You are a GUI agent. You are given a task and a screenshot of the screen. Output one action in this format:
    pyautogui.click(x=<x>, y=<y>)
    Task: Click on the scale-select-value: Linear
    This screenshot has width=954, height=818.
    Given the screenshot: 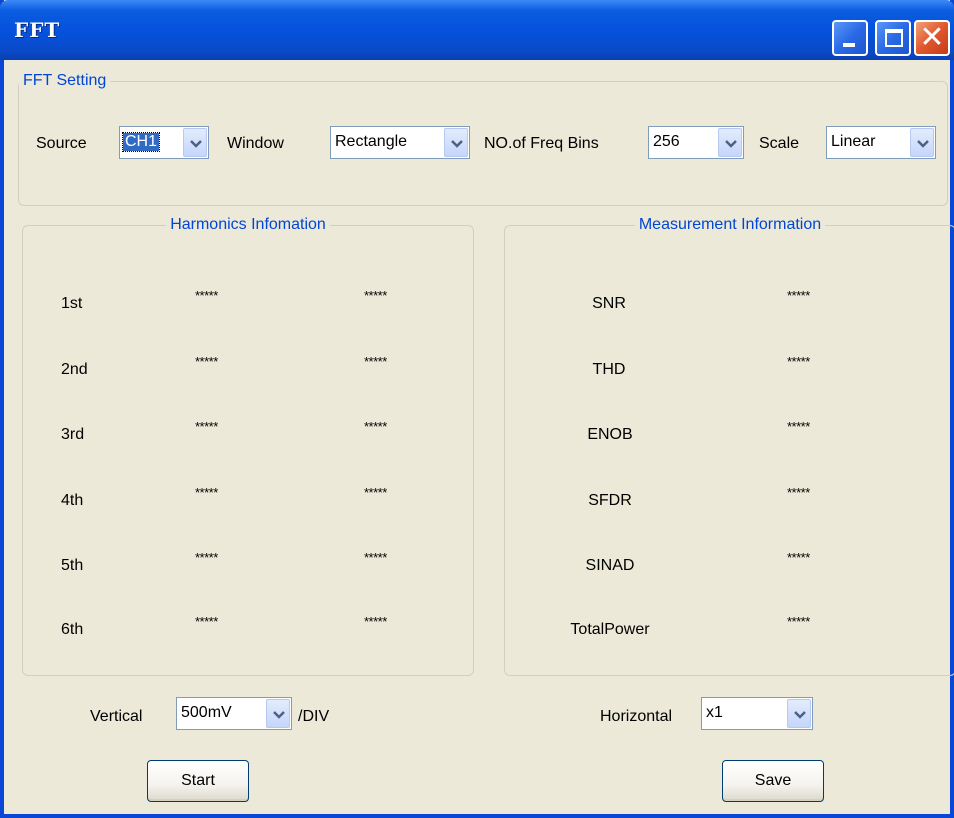 What is the action you would take?
    pyautogui.click(x=853, y=141)
    